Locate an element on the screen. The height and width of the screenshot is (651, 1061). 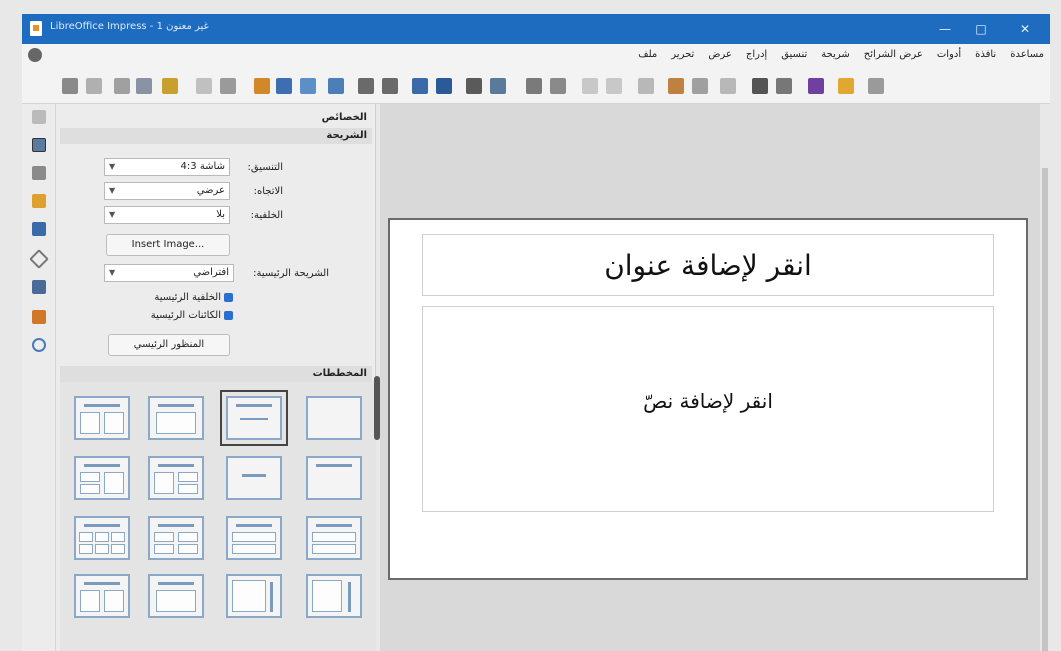
media-icon is located at coordinates (308, 86).